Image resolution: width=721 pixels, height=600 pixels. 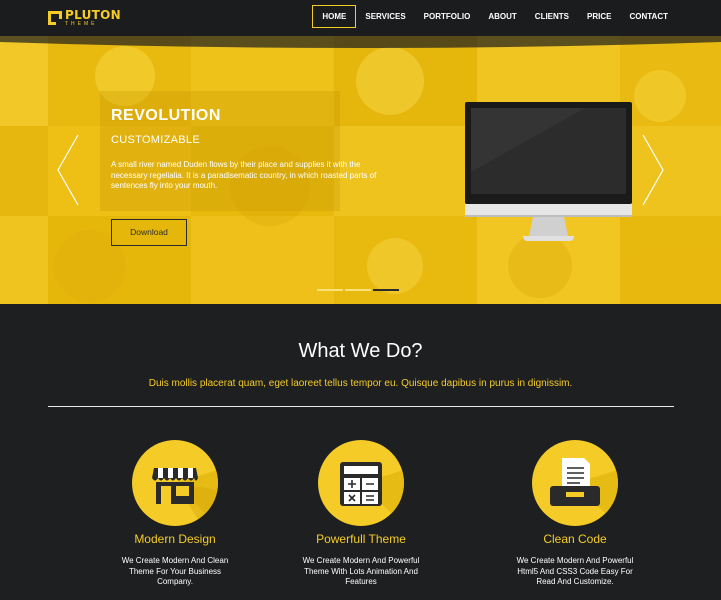 I want to click on nav-item-clients: CLIENTS, so click(x=552, y=16).